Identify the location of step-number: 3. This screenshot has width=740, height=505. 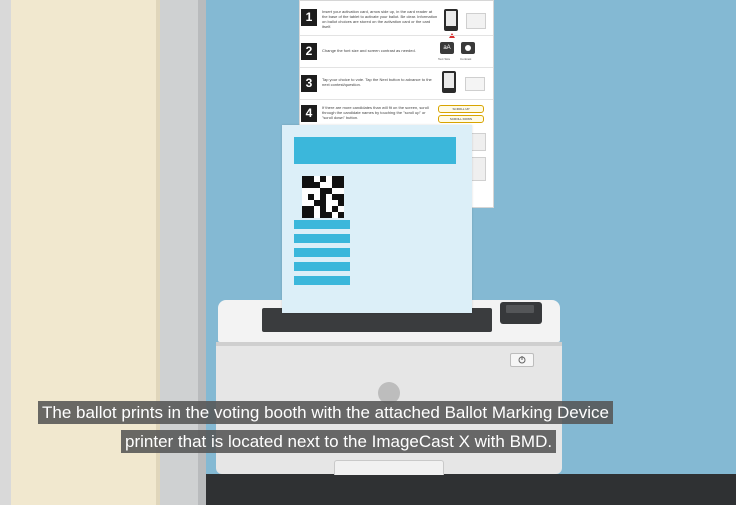
(309, 83).